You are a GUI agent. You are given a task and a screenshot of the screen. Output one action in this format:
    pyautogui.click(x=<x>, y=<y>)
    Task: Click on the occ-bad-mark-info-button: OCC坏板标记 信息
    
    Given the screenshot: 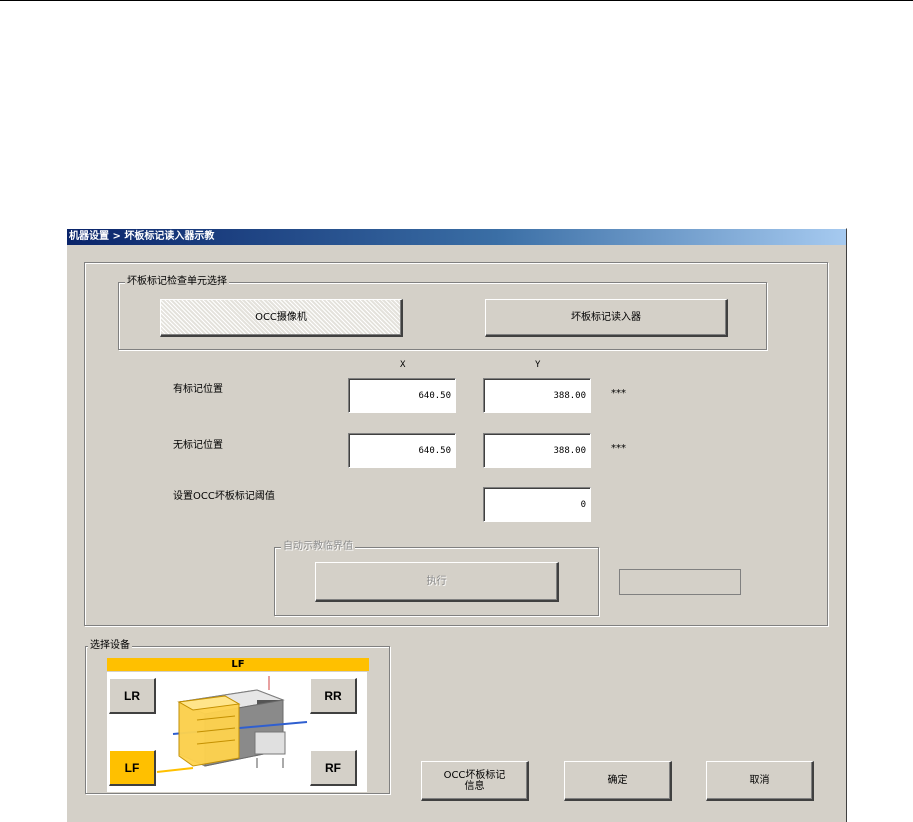 What is the action you would take?
    pyautogui.click(x=475, y=781)
    